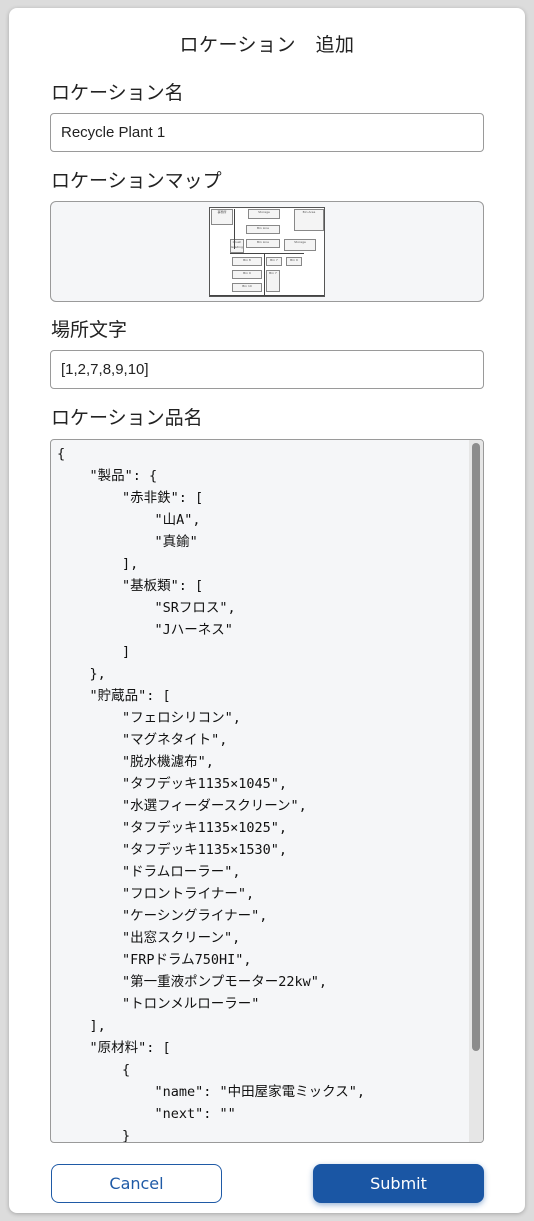 The width and height of the screenshot is (534, 1221). What do you see at coordinates (309, 220) in the screenshot?
I see `map-room: Bin Area` at bounding box center [309, 220].